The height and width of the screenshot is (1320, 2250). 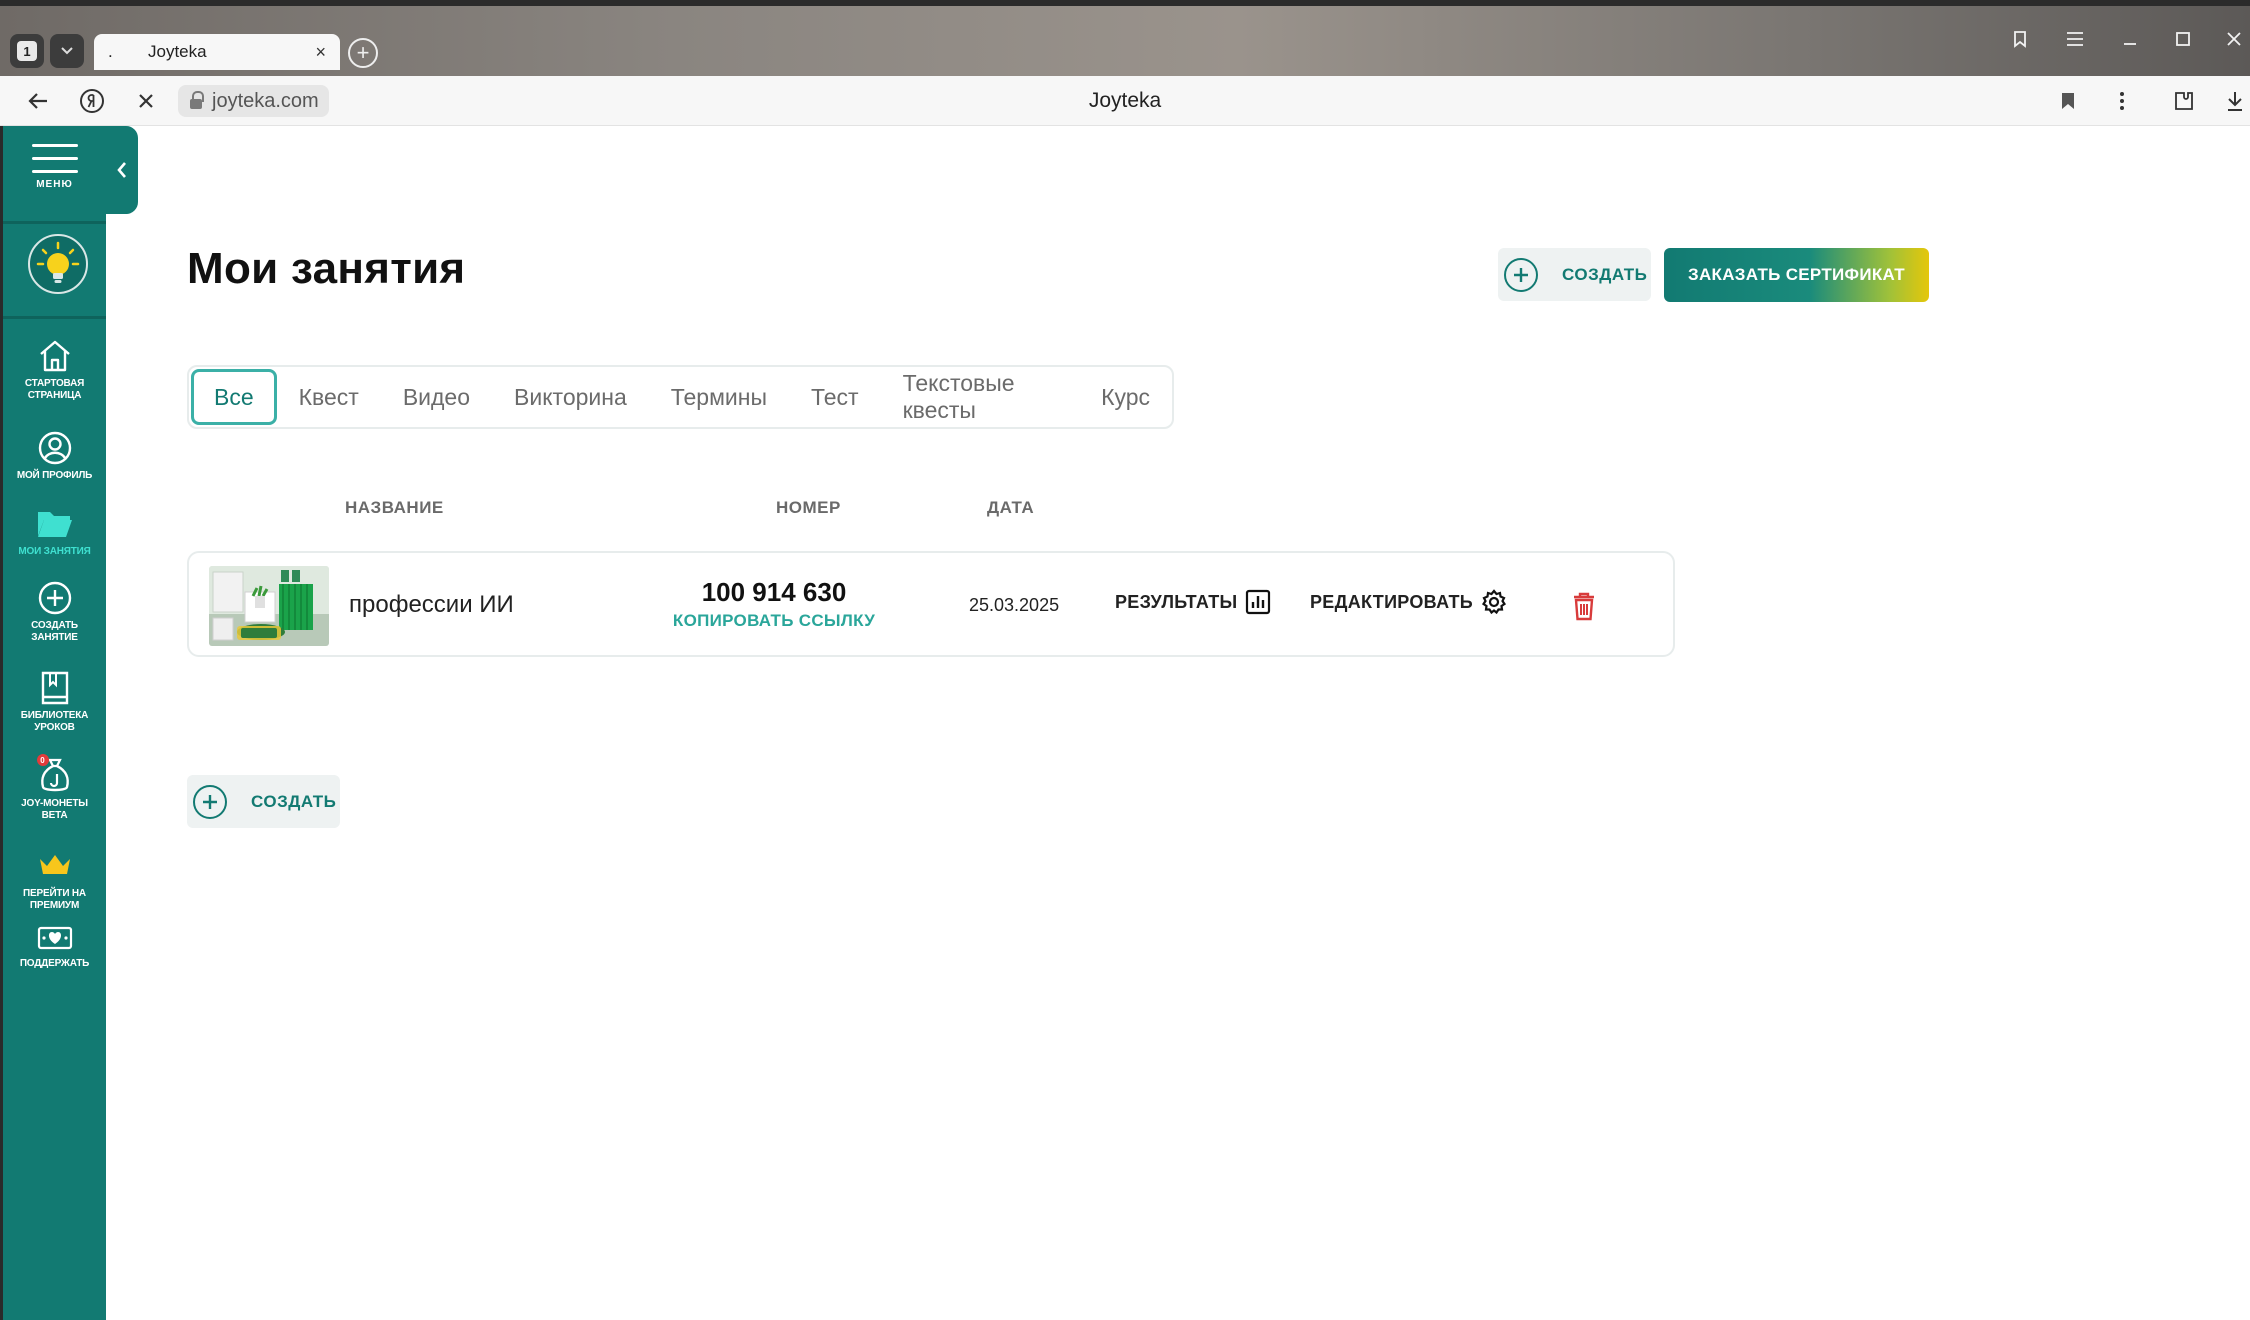 What do you see at coordinates (55, 775) in the screenshot?
I see `money-bag-icon: 0` at bounding box center [55, 775].